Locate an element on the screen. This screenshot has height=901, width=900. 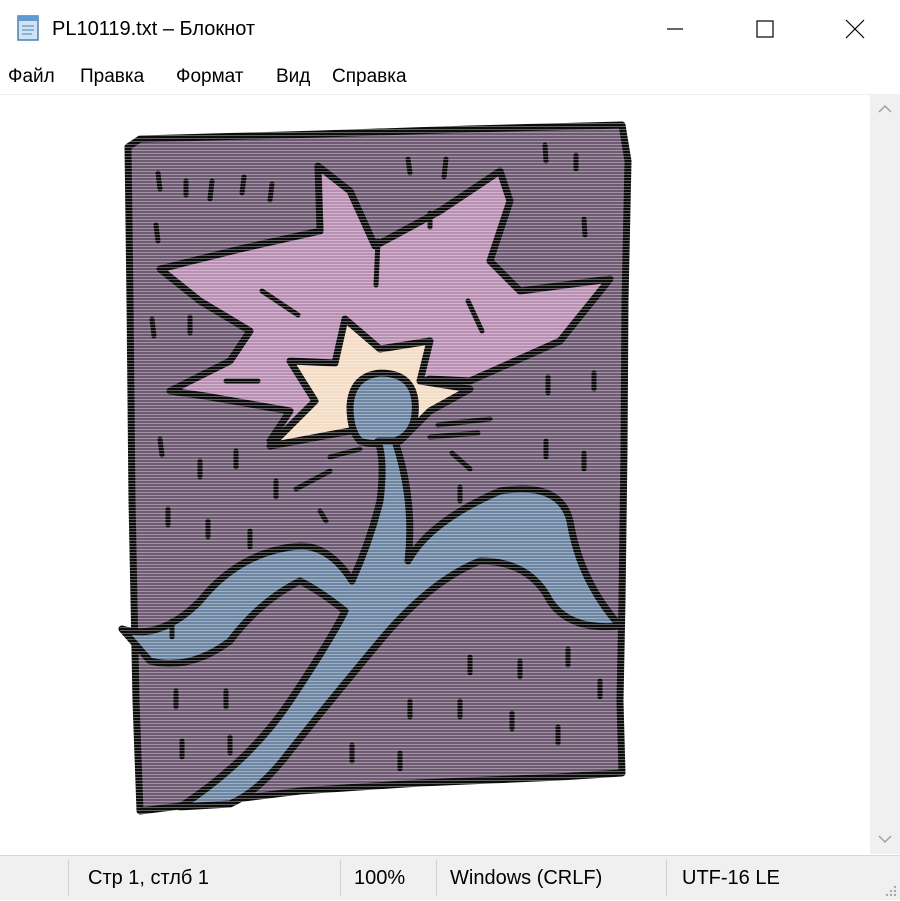
chevron-down-icon is located at coordinates (885, 839).